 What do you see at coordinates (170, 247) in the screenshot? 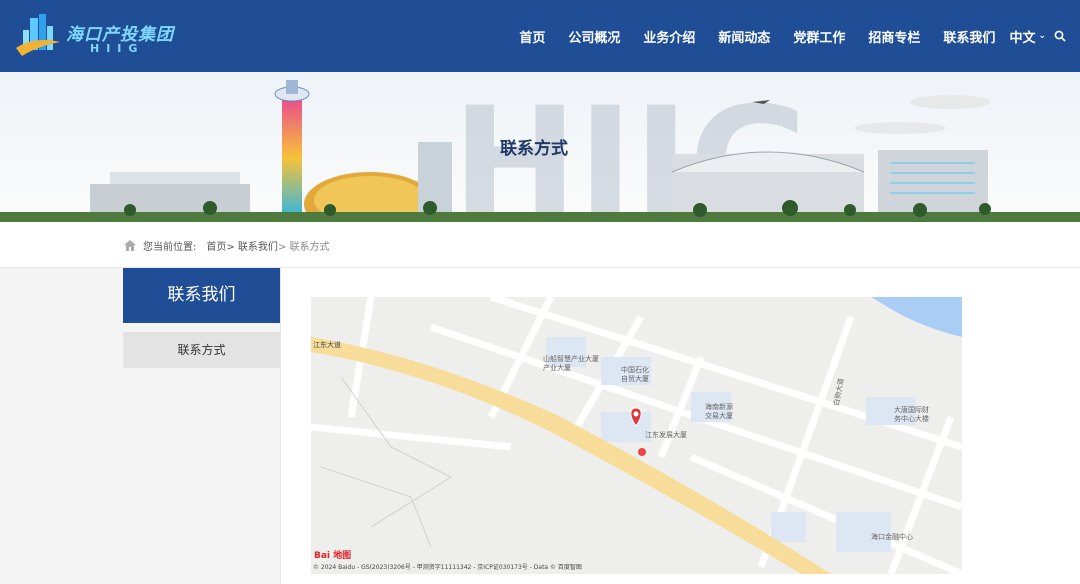
I see `breadcrumb-label: 您当前位置:` at bounding box center [170, 247].